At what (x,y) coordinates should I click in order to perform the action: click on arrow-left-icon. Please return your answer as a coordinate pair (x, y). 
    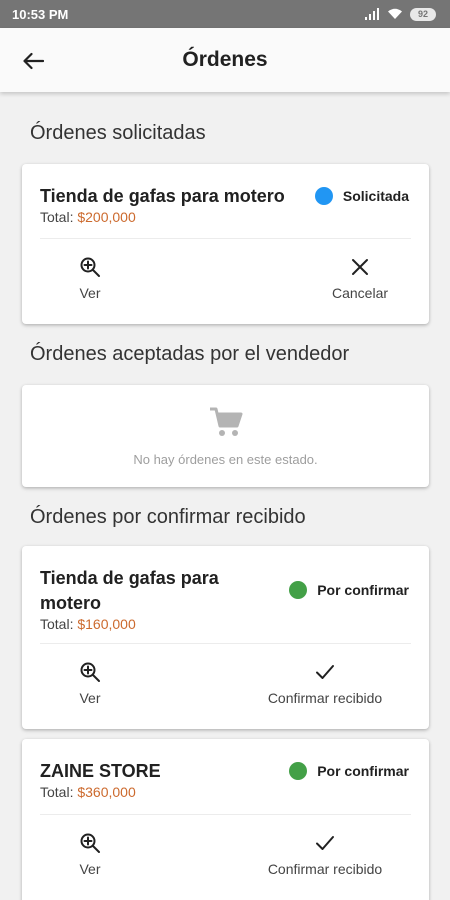
    Looking at the image, I should click on (33, 61).